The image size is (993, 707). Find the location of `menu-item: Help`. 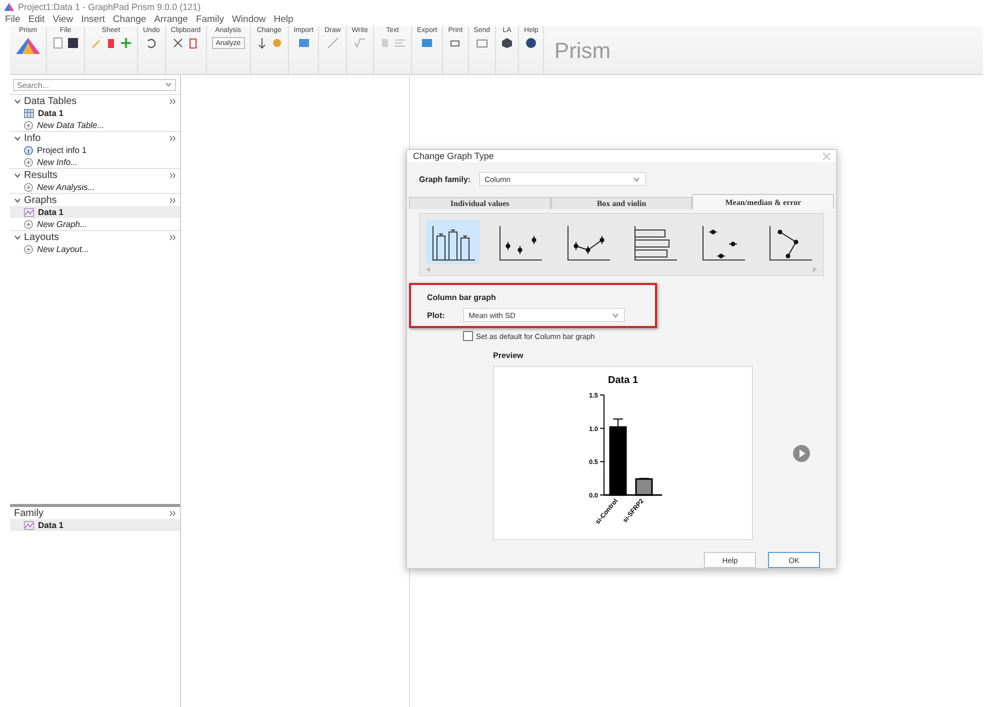

menu-item: Help is located at coordinates (284, 19).